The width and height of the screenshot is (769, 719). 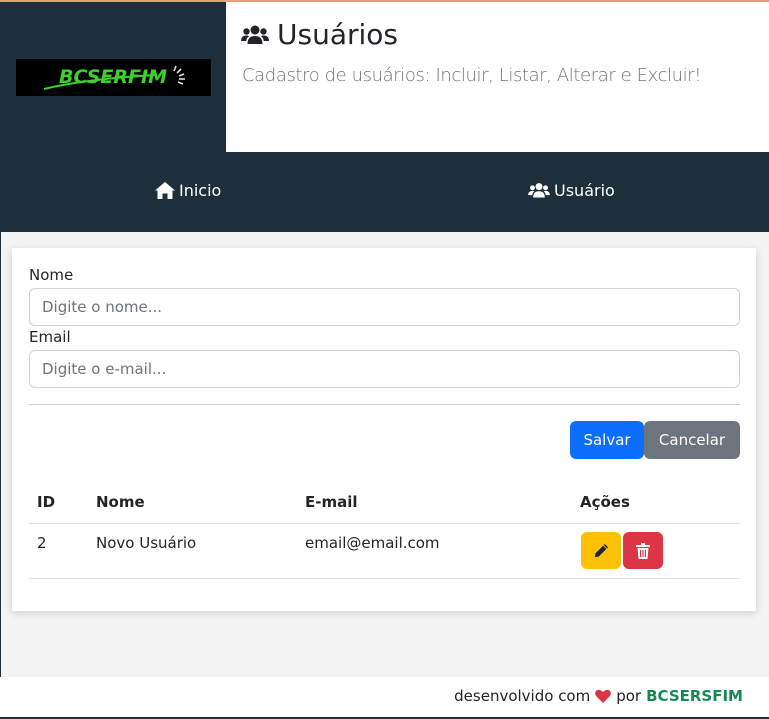 What do you see at coordinates (603, 696) in the screenshot?
I see `heart-icon` at bounding box center [603, 696].